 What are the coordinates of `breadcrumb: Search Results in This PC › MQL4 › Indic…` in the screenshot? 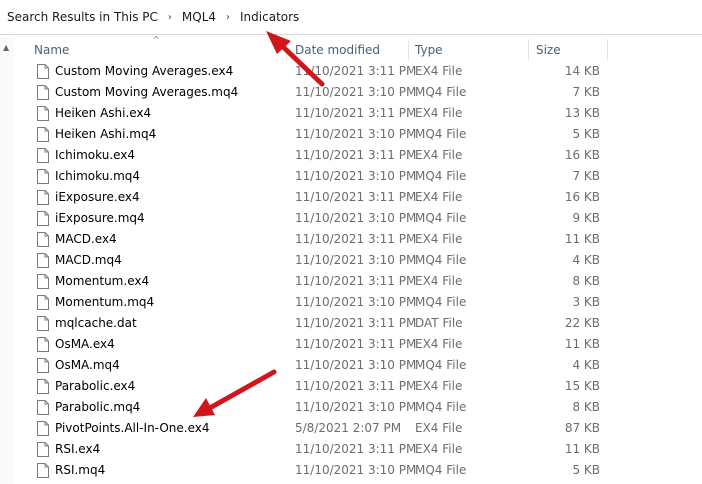 It's located at (351, 17).